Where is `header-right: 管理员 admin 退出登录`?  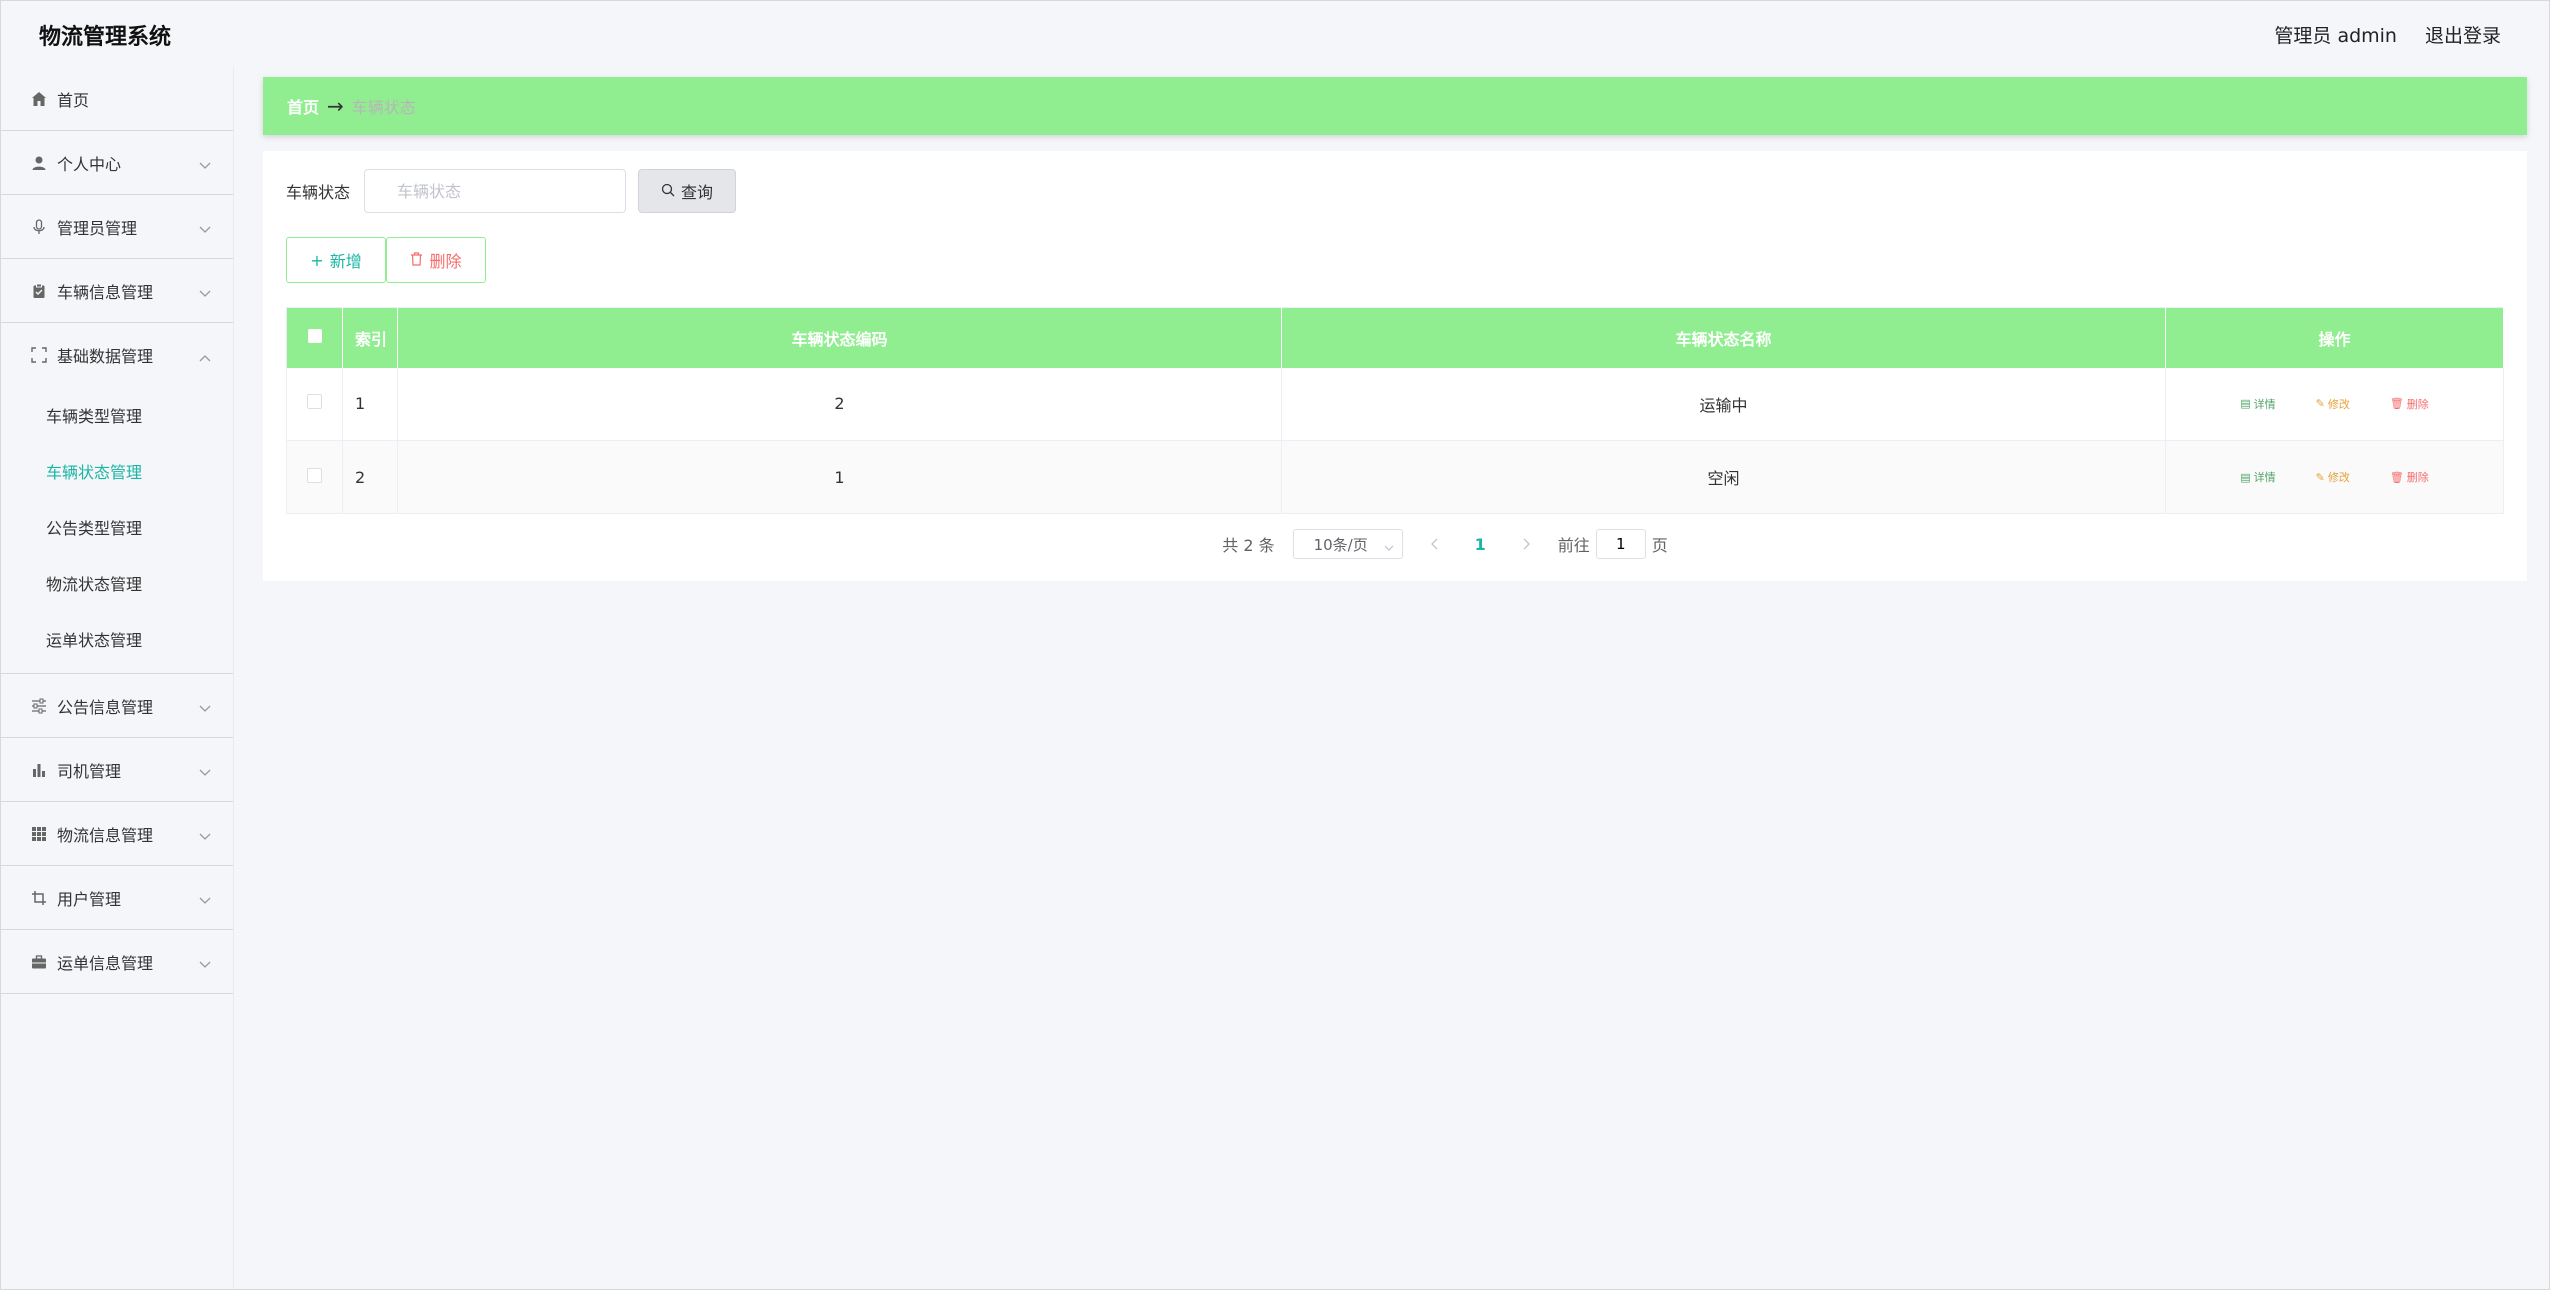
header-right: 管理员 admin 退出登录 is located at coordinates (2387, 34).